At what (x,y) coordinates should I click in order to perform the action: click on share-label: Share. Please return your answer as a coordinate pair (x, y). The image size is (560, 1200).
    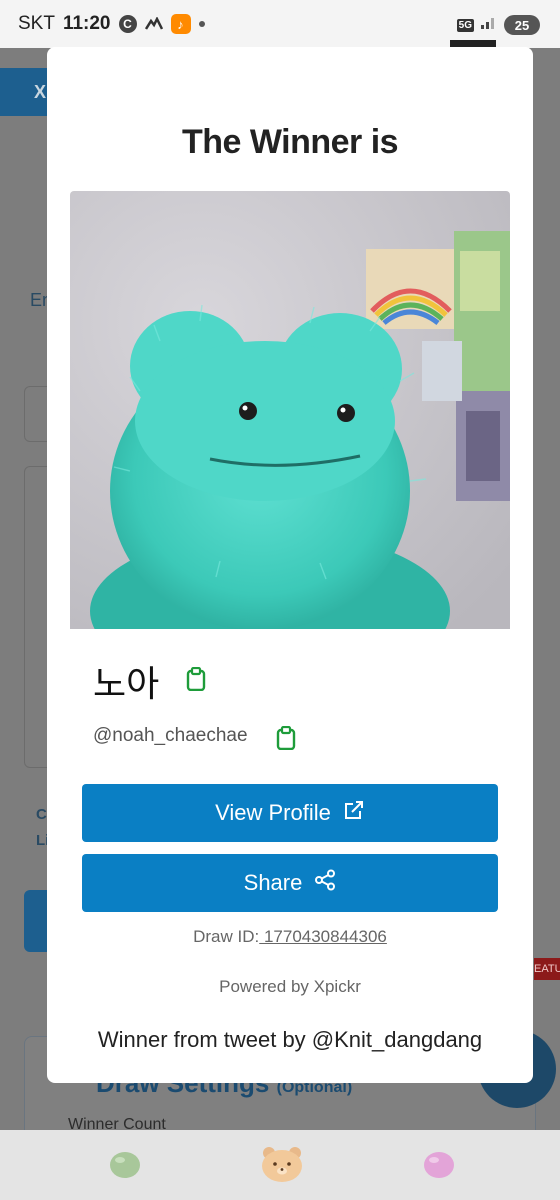
    Looking at the image, I should click on (273, 882).